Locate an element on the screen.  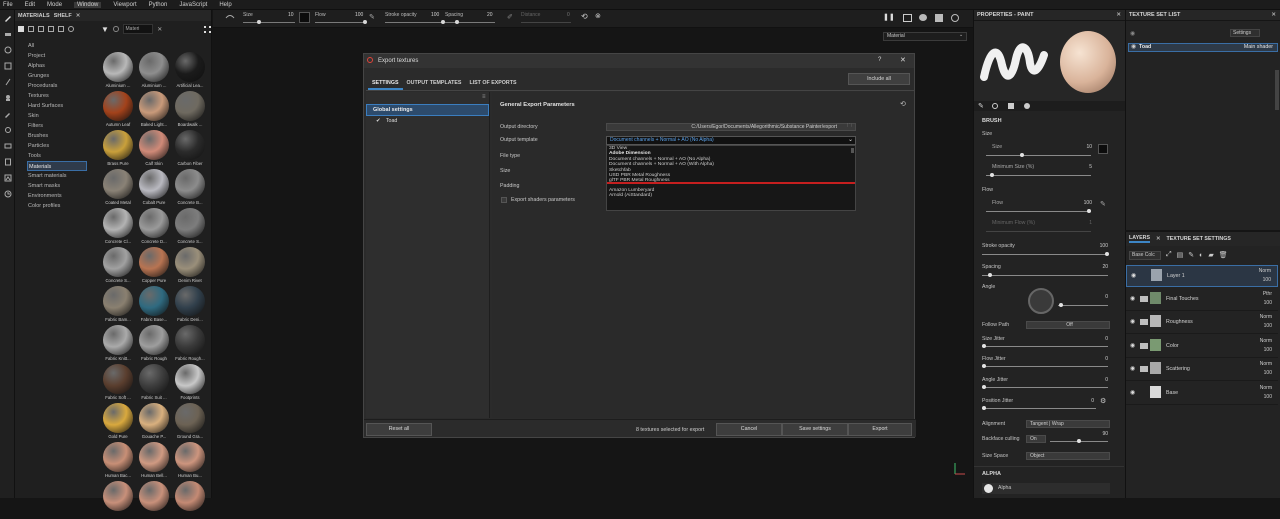
flow-jitter-knob is located at coordinates (984, 366).